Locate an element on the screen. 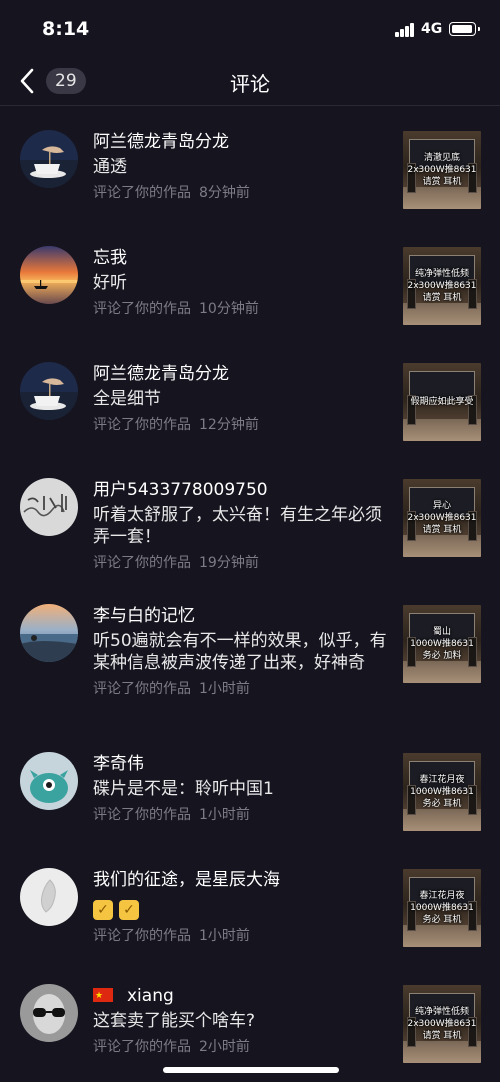 The height and width of the screenshot is (1082, 500). work-thumbnail: 异心 2x300W推8631 请赏 耳机 is located at coordinates (442, 518).